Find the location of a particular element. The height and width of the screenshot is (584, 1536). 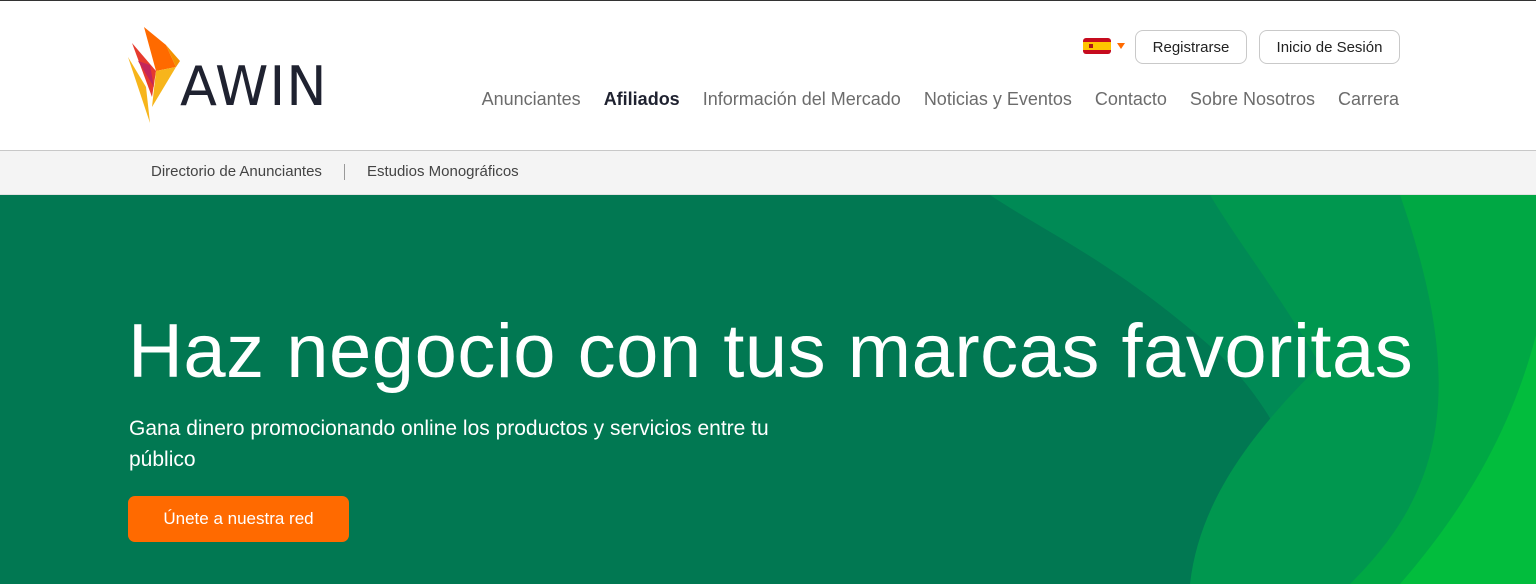

nav-item-anunciantes: Anunciantes is located at coordinates (531, 99).